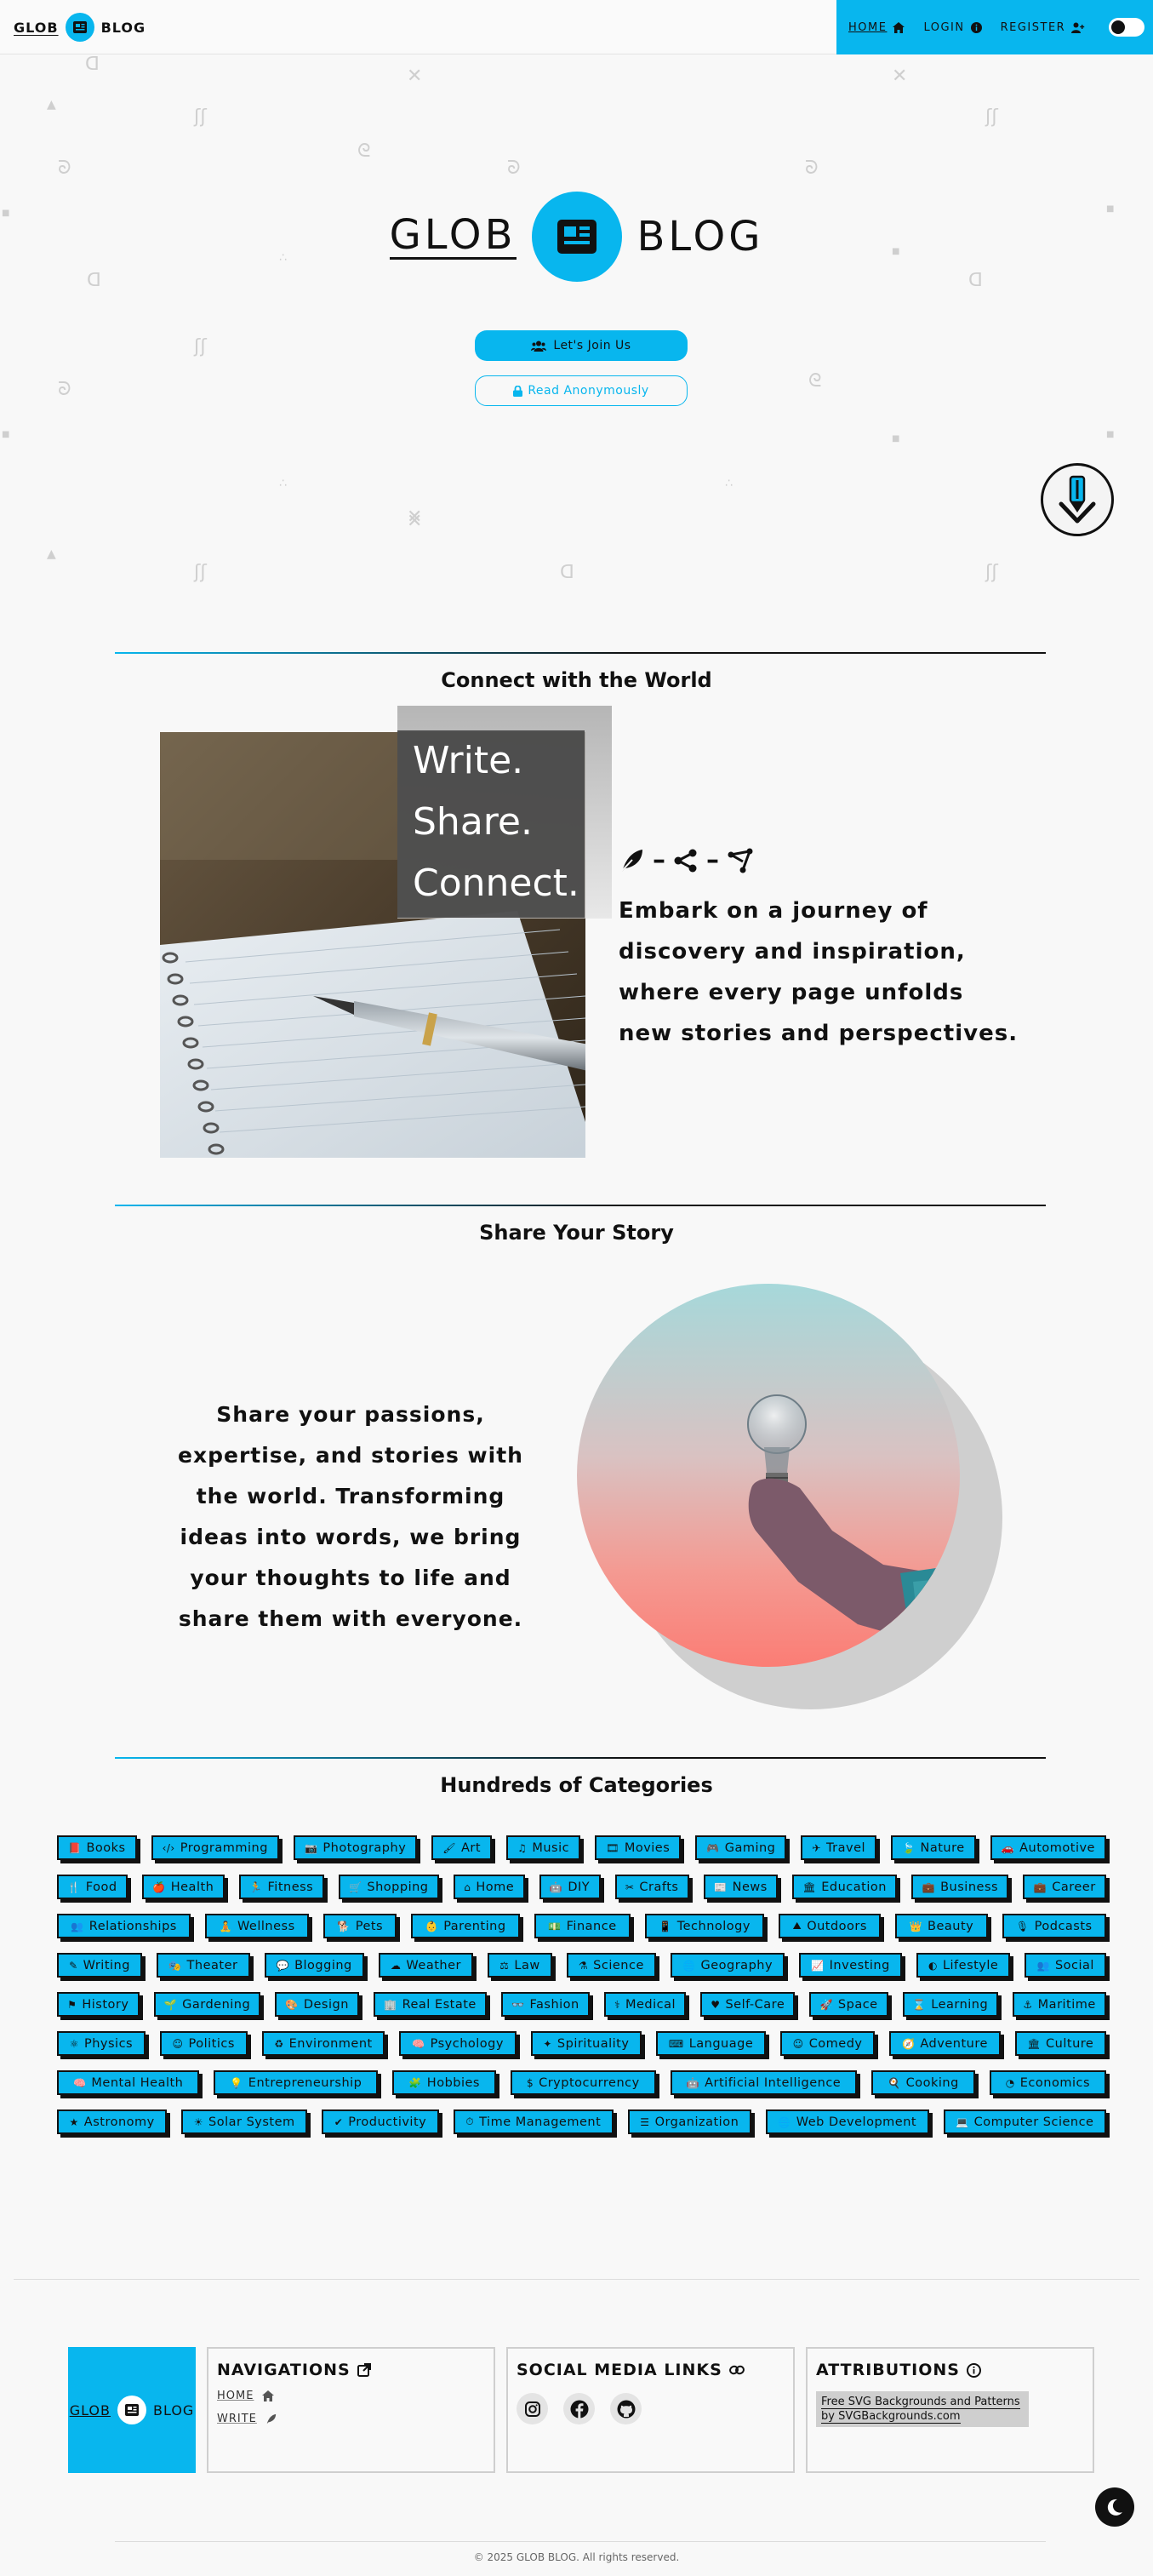 The width and height of the screenshot is (1153, 2576). What do you see at coordinates (941, 1926) in the screenshot?
I see `category-button: 👑 Beauty` at bounding box center [941, 1926].